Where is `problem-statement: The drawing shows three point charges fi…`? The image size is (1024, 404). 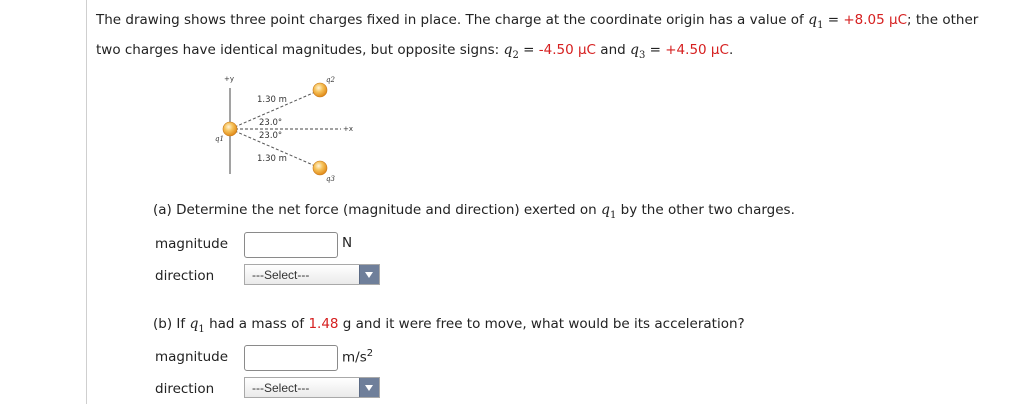
problem-statement: The drawing shows three point charges fi… is located at coordinates (558, 38).